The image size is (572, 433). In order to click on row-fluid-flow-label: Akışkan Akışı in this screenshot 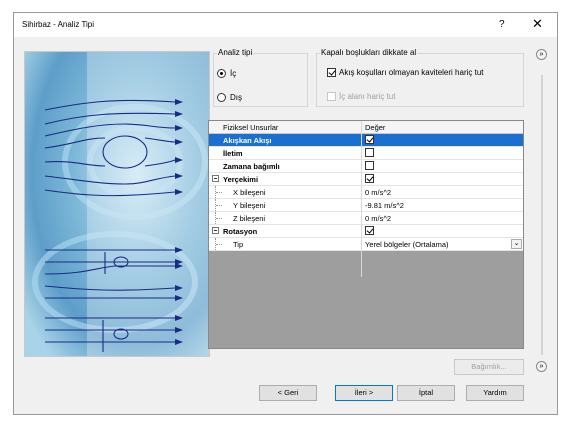, I will do `click(247, 140)`.